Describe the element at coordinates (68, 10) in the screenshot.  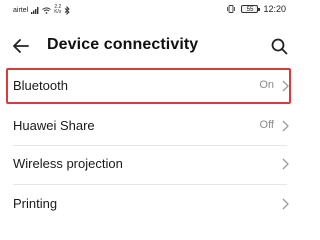
I see `bluetooth-icon` at that location.